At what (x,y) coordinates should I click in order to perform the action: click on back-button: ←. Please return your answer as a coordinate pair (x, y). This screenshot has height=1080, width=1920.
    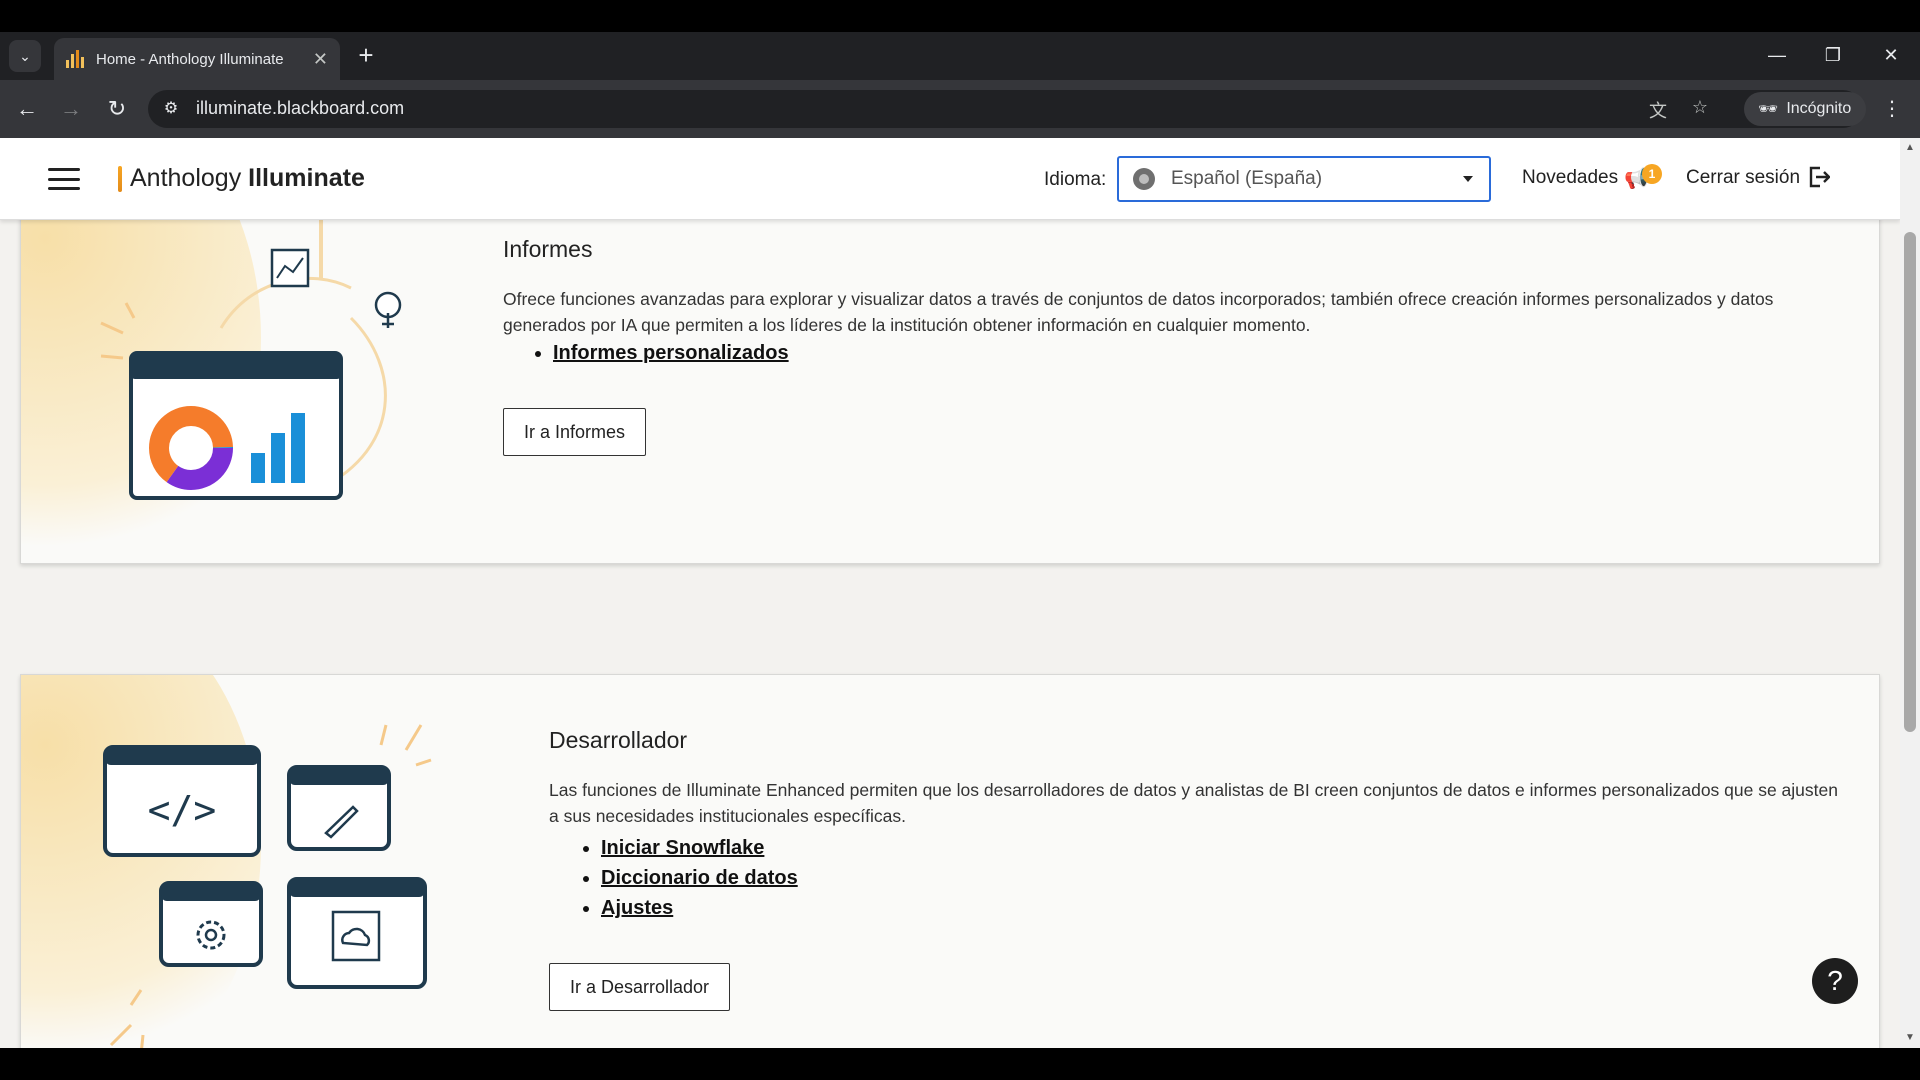
    Looking at the image, I should click on (27, 109).